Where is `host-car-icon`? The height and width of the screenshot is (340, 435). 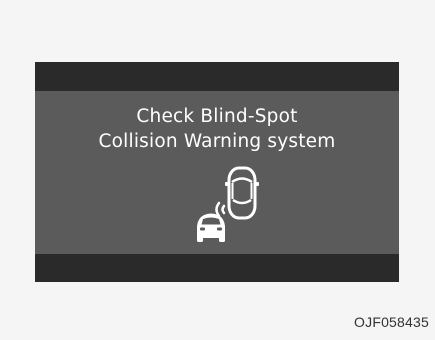
host-car-icon is located at coordinates (242, 193).